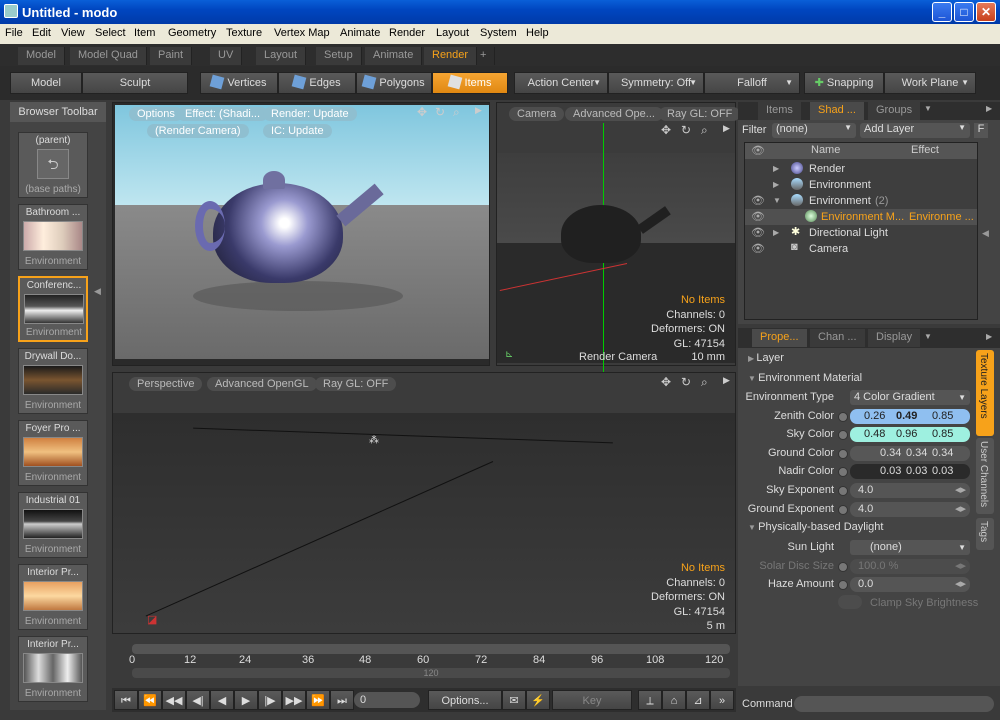 The image size is (1000, 720). I want to click on play-icon: ▶, so click(246, 700).